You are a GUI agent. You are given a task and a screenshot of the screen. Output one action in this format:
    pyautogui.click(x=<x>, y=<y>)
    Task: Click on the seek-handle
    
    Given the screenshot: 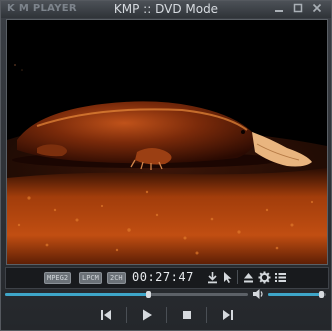 What is the action you would take?
    pyautogui.click(x=149, y=294)
    